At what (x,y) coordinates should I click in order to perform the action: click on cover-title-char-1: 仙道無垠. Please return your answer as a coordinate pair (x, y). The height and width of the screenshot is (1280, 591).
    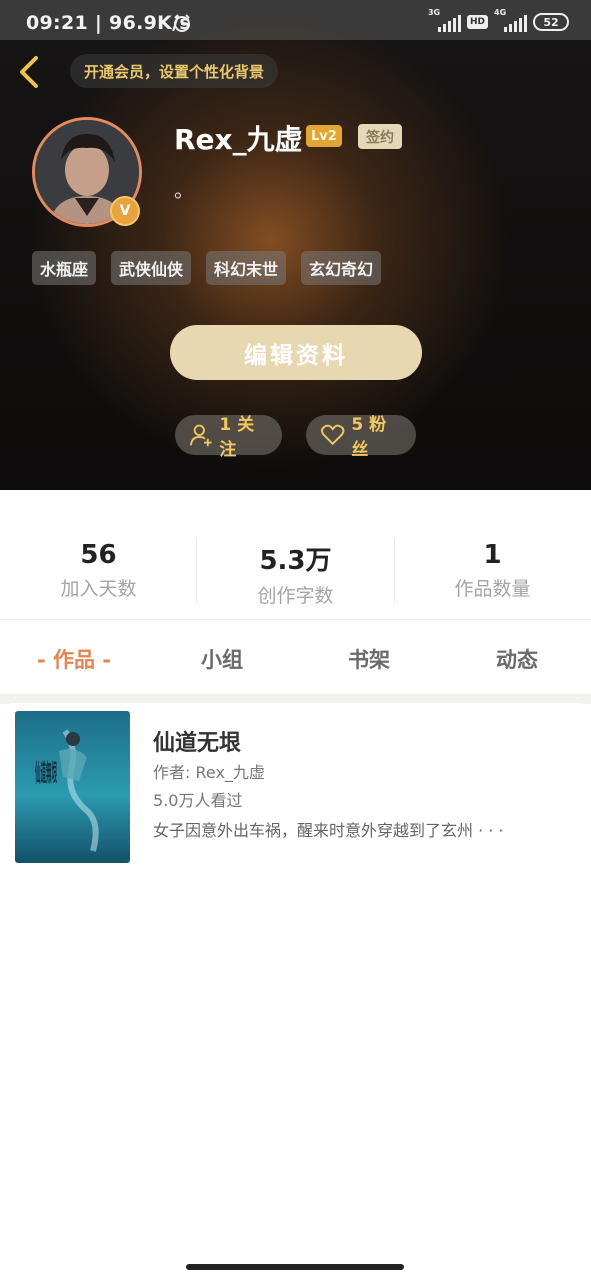
    Looking at the image, I should click on (46, 772).